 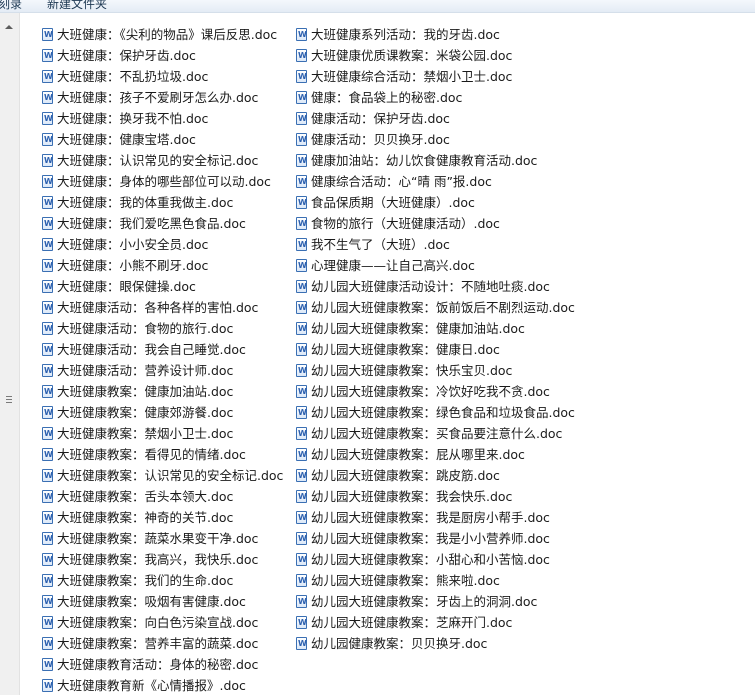 I want to click on file-item: 大班健康综合活动：禁烟小卫士.doc, so click(x=435, y=76).